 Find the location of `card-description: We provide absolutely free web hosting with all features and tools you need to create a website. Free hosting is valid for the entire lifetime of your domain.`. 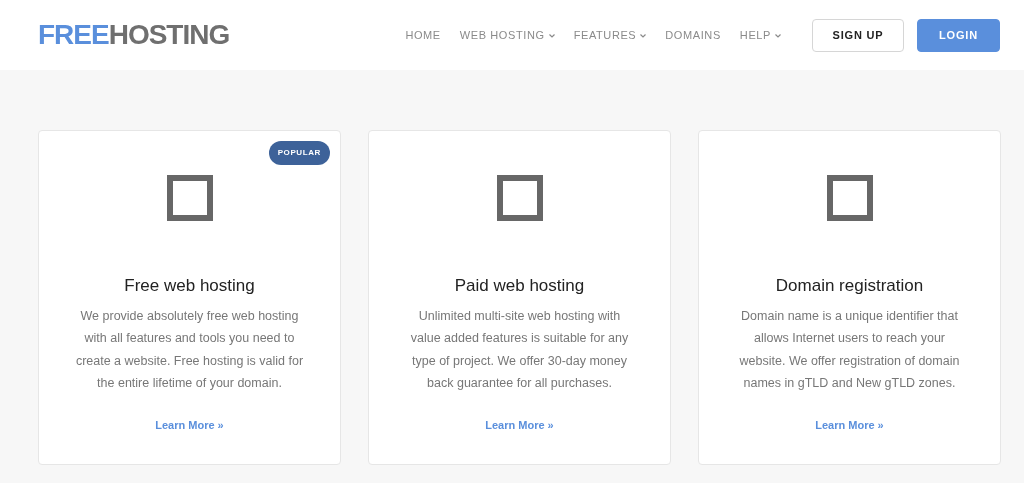

card-description: We provide absolutely free web hosting with all features and tools you need to create a website. Free hosting is valid for the entire lifetime of your domain. is located at coordinates (189, 349).